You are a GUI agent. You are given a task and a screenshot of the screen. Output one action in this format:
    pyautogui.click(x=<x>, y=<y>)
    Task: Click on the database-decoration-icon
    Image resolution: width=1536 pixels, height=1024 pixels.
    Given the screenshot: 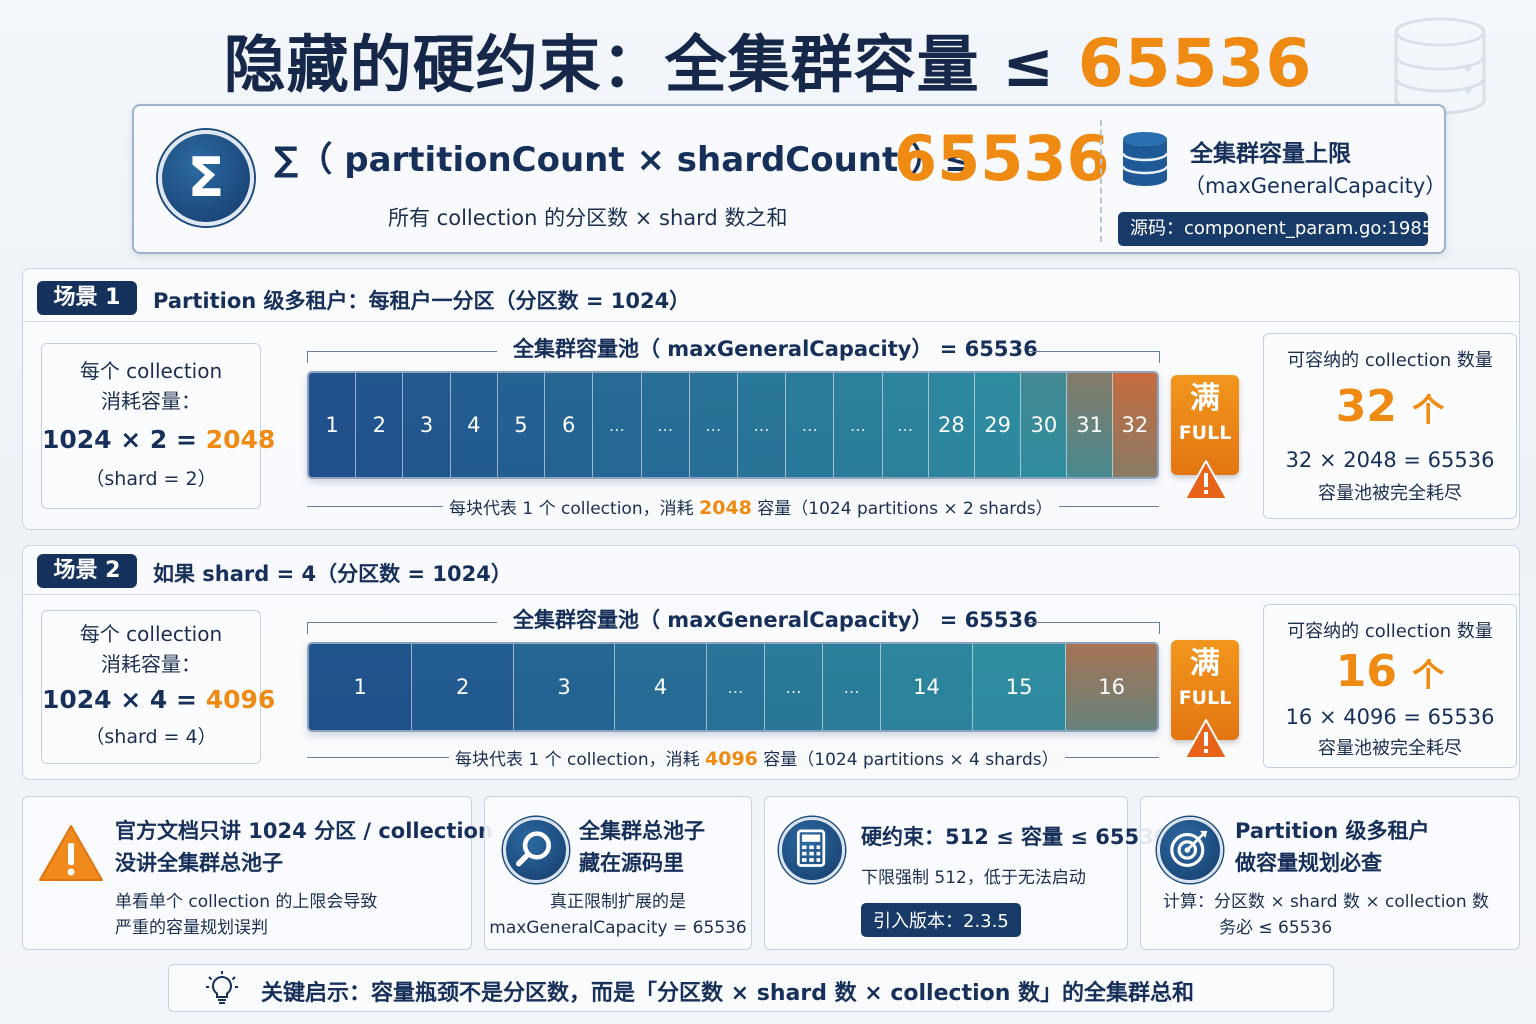 What is the action you would take?
    pyautogui.click(x=1440, y=66)
    